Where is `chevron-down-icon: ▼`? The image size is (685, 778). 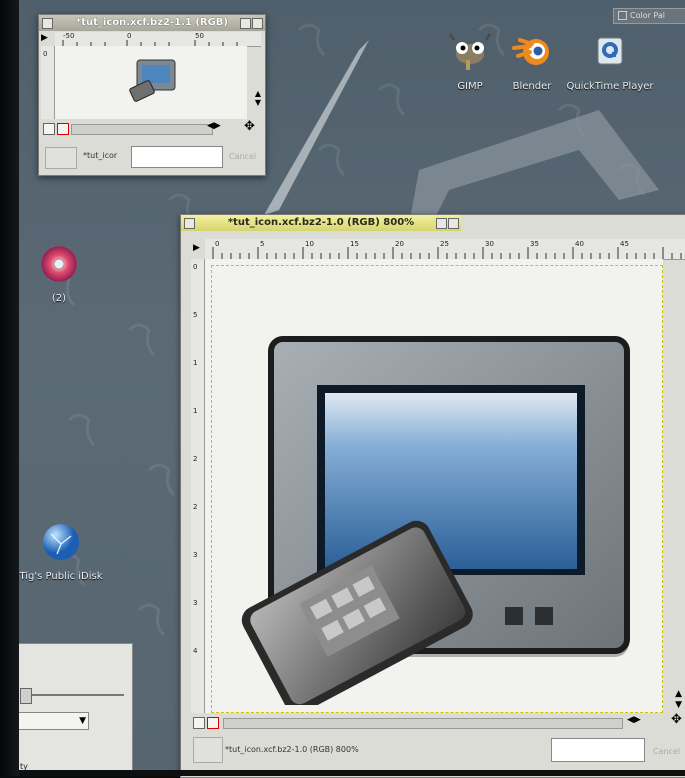 chevron-down-icon: ▼ is located at coordinates (82, 721).